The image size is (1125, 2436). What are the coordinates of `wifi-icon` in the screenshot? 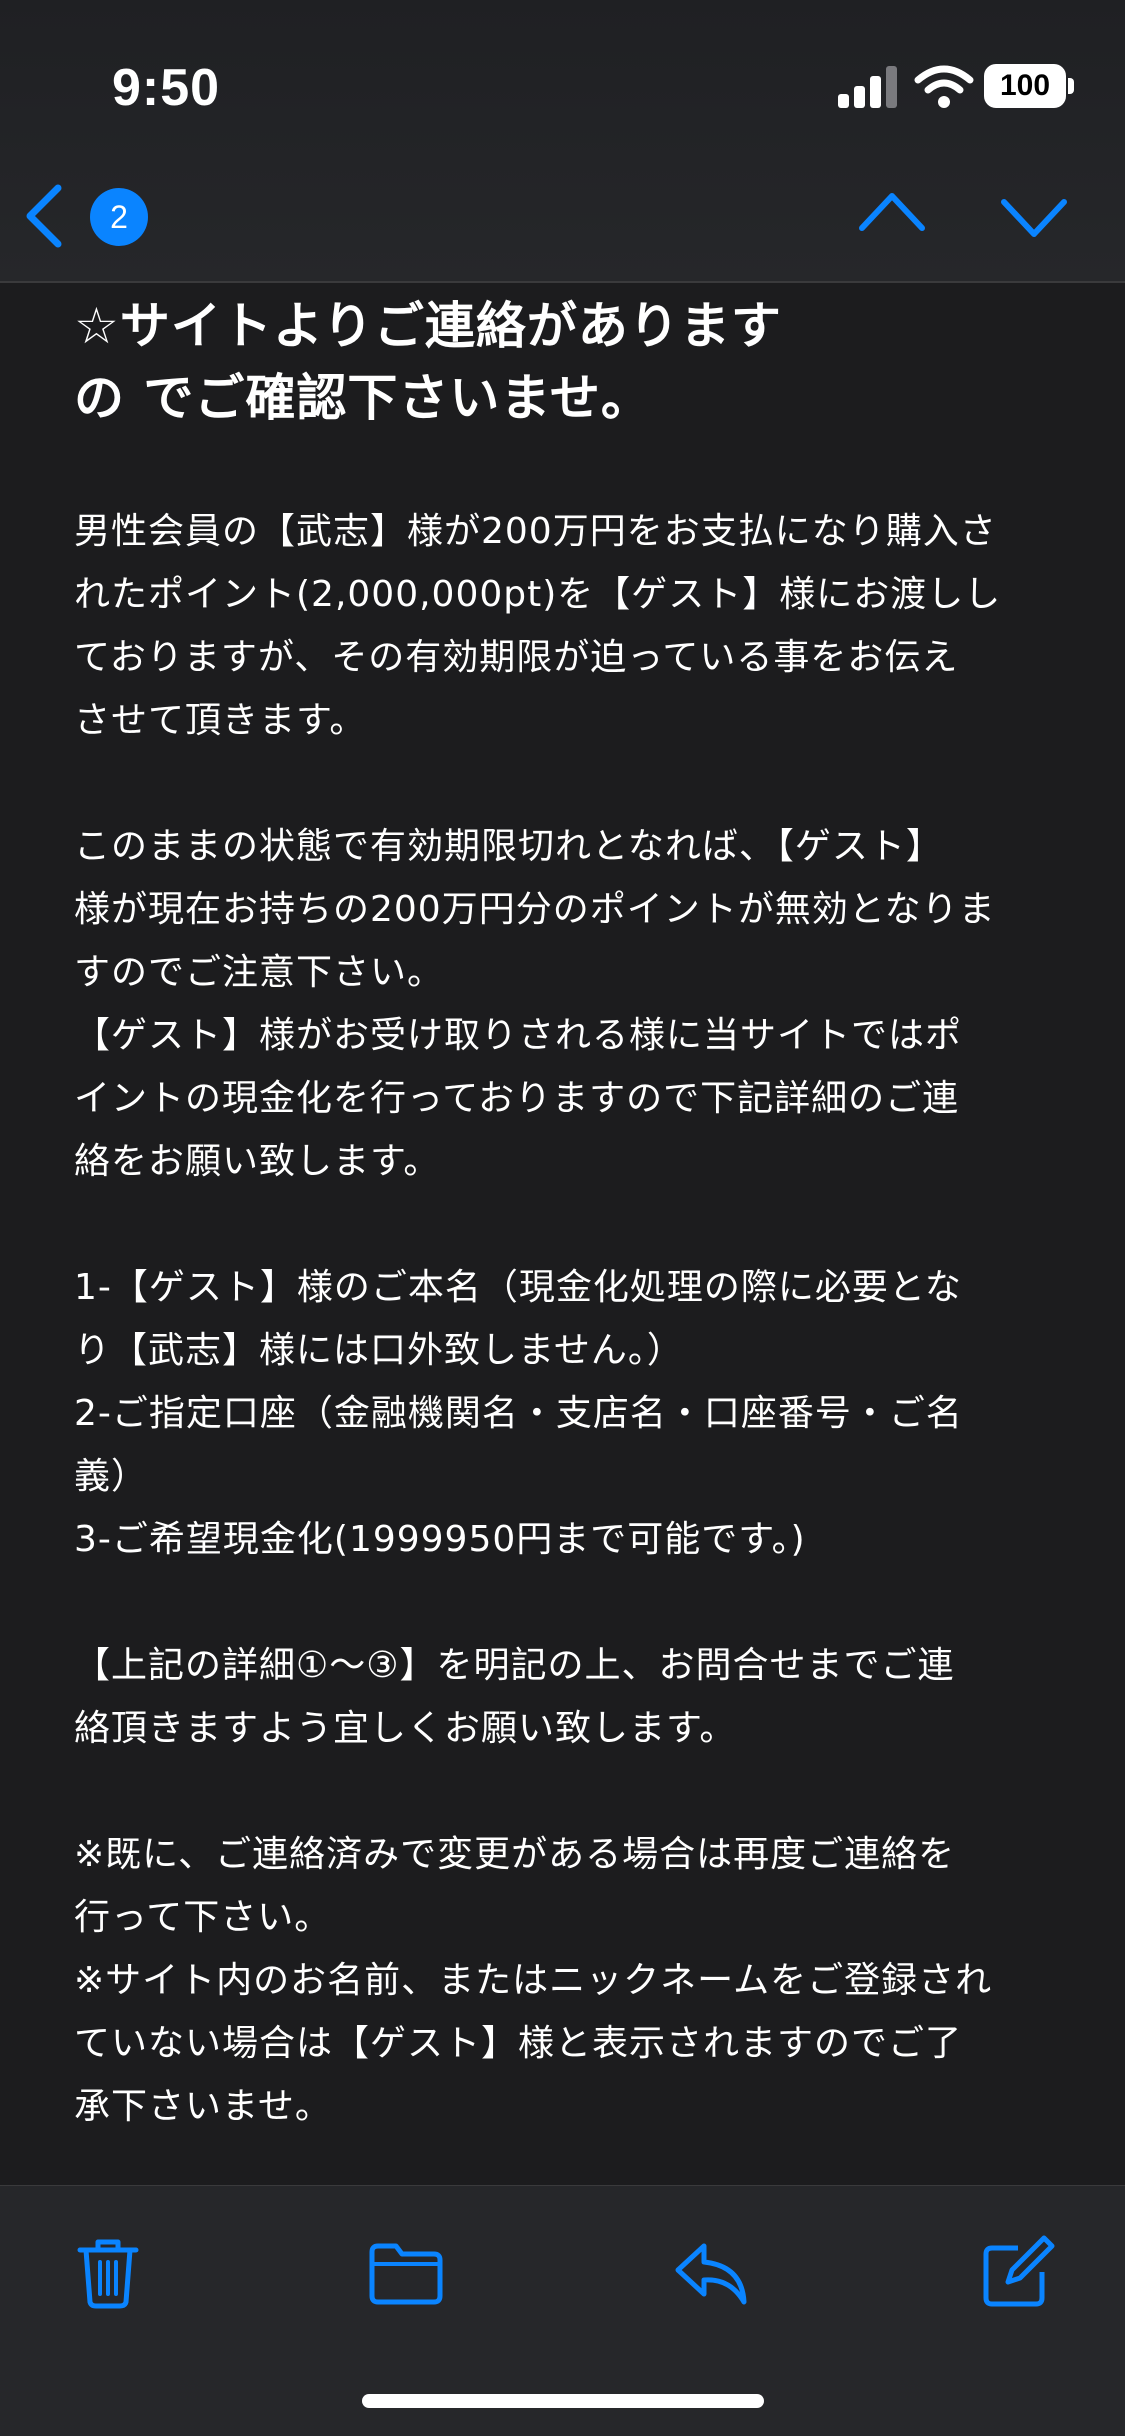 It's located at (944, 87).